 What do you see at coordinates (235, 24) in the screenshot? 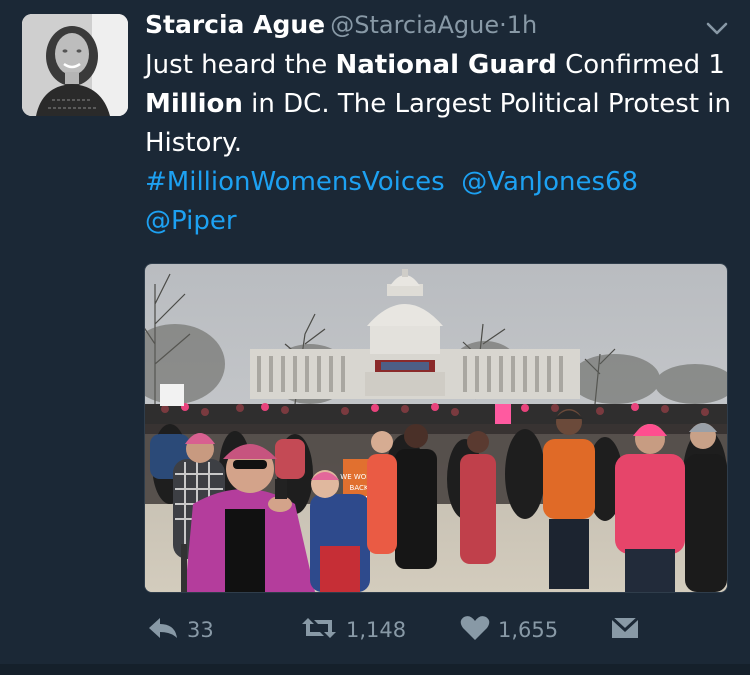
I see `display-name: Starcia Ague` at bounding box center [235, 24].